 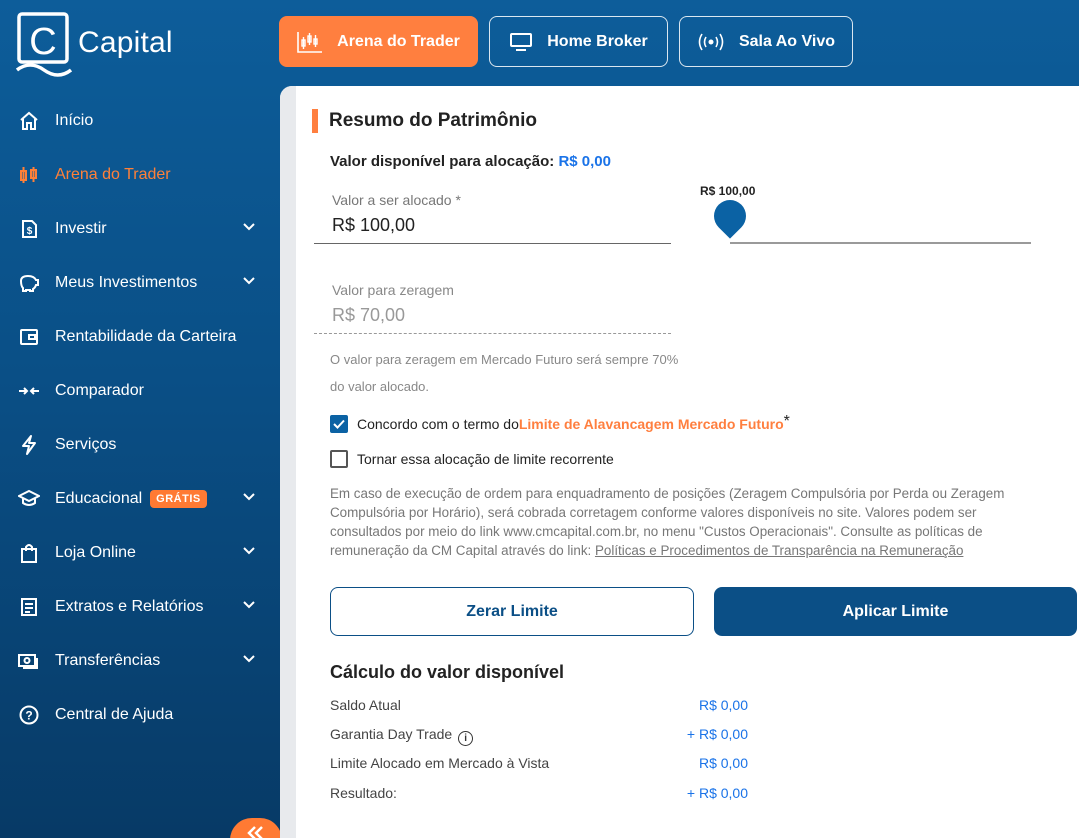 What do you see at coordinates (81, 228) in the screenshot?
I see `sidebar-item-label: Investir` at bounding box center [81, 228].